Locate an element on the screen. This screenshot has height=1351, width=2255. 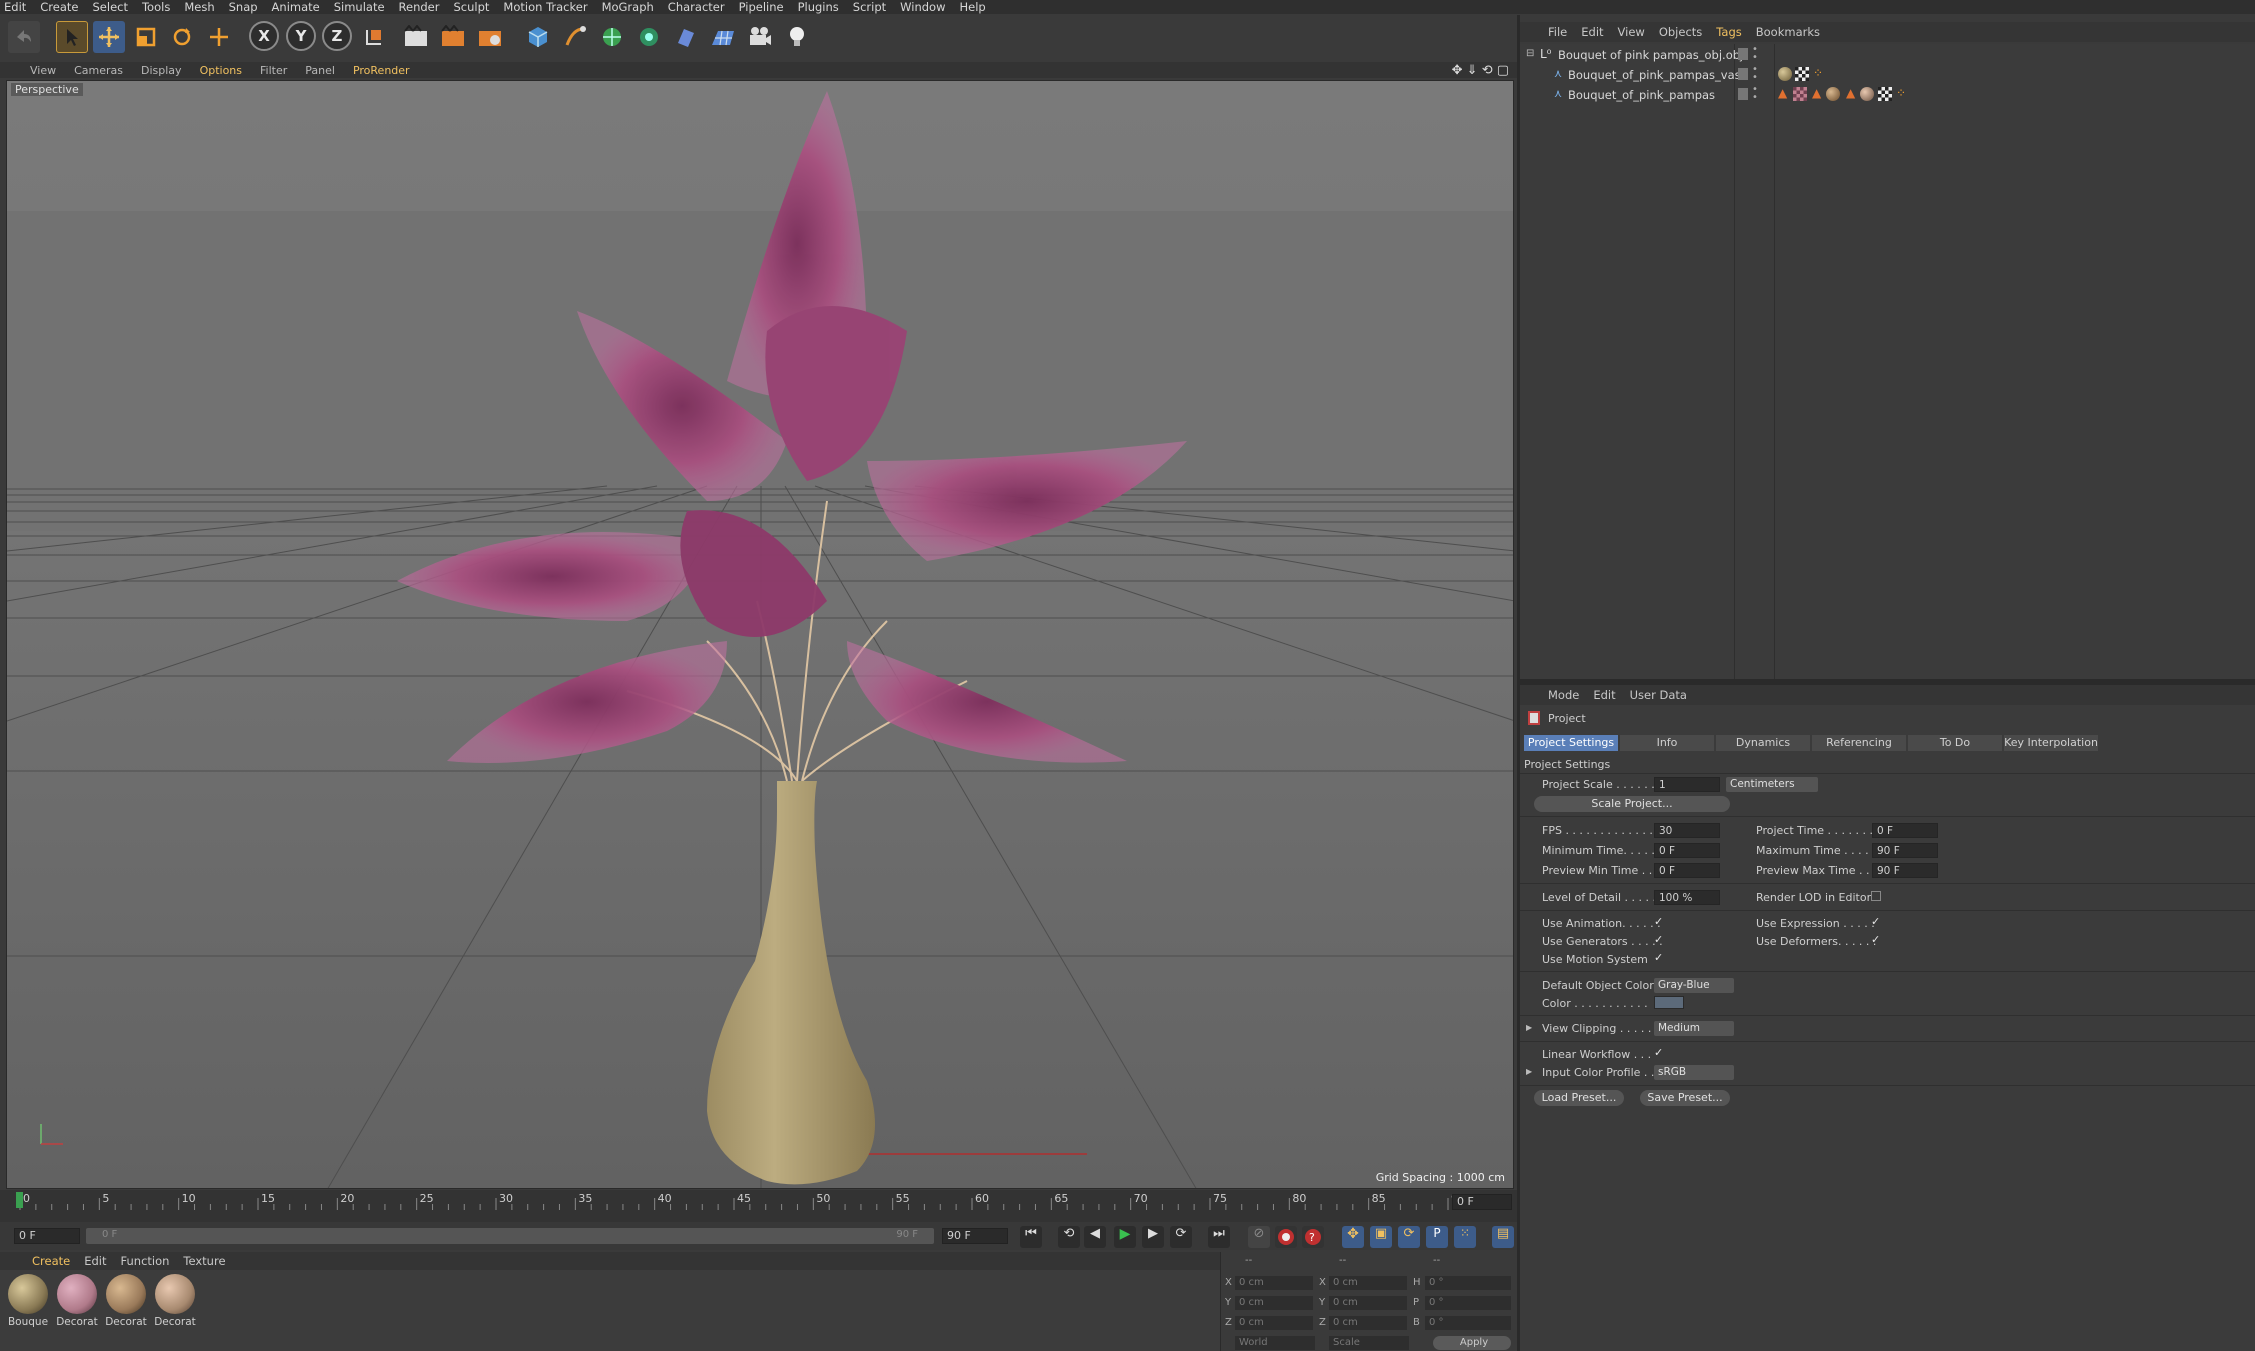
previous-key-icon: ⟲ is located at coordinates (1069, 1237).